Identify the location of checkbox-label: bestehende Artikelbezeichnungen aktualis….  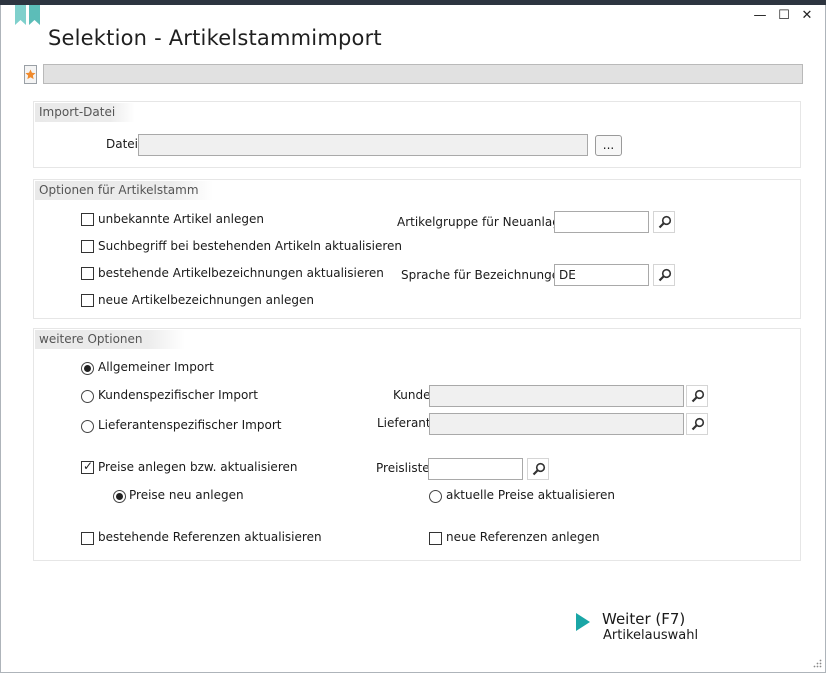
(241, 273).